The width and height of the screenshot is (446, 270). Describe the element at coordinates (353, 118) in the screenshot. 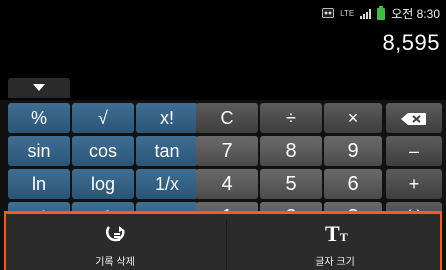

I see `multiply-key: ×` at that location.